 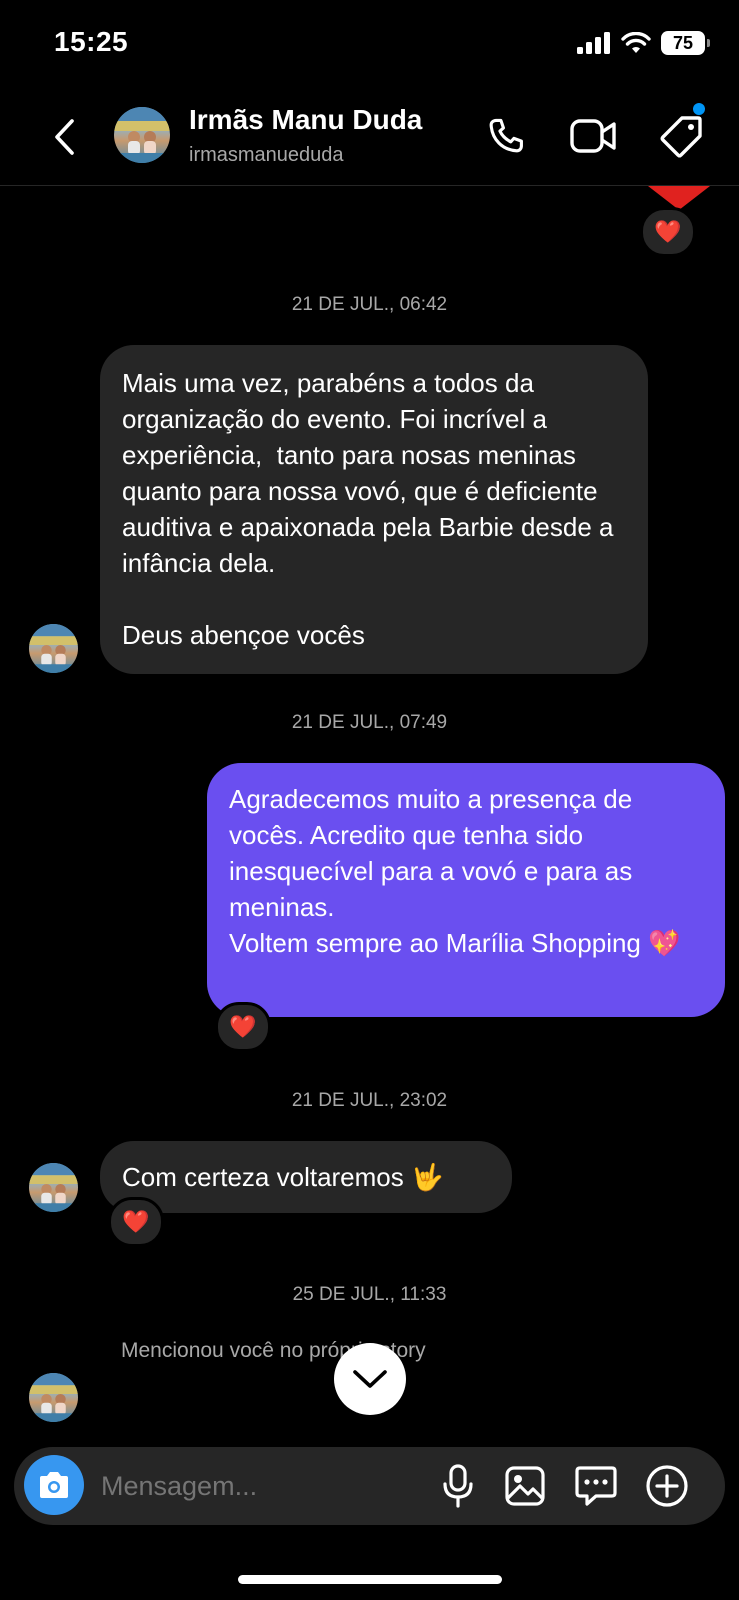 What do you see at coordinates (369, 304) in the screenshot?
I see `timestamp: 21 DE JUL., 06:42` at bounding box center [369, 304].